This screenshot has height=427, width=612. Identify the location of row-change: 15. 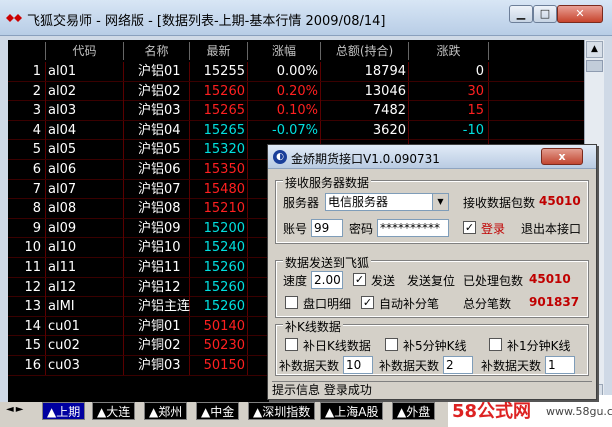
(449, 111).